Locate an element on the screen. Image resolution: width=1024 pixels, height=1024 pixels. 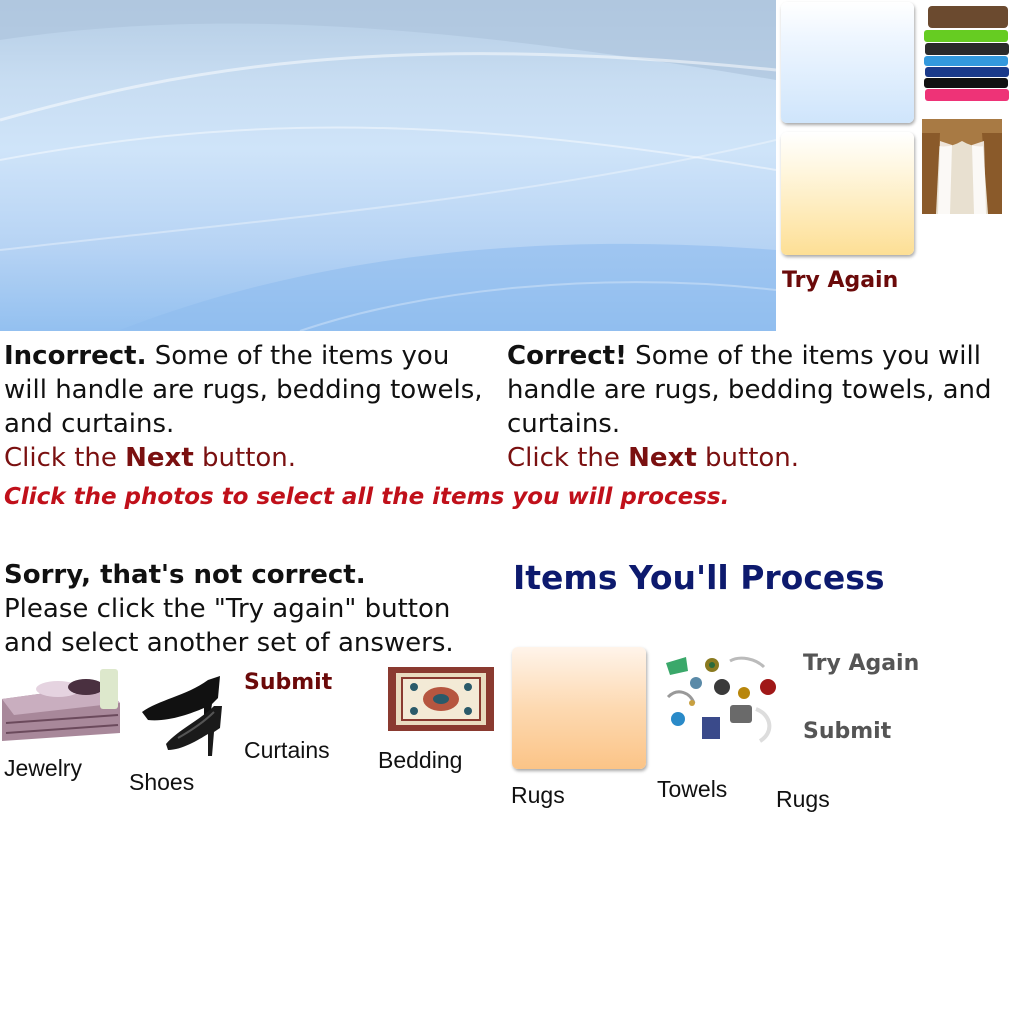
incorrect-next-instruction: Click the Next button. is located at coordinates (150, 458).